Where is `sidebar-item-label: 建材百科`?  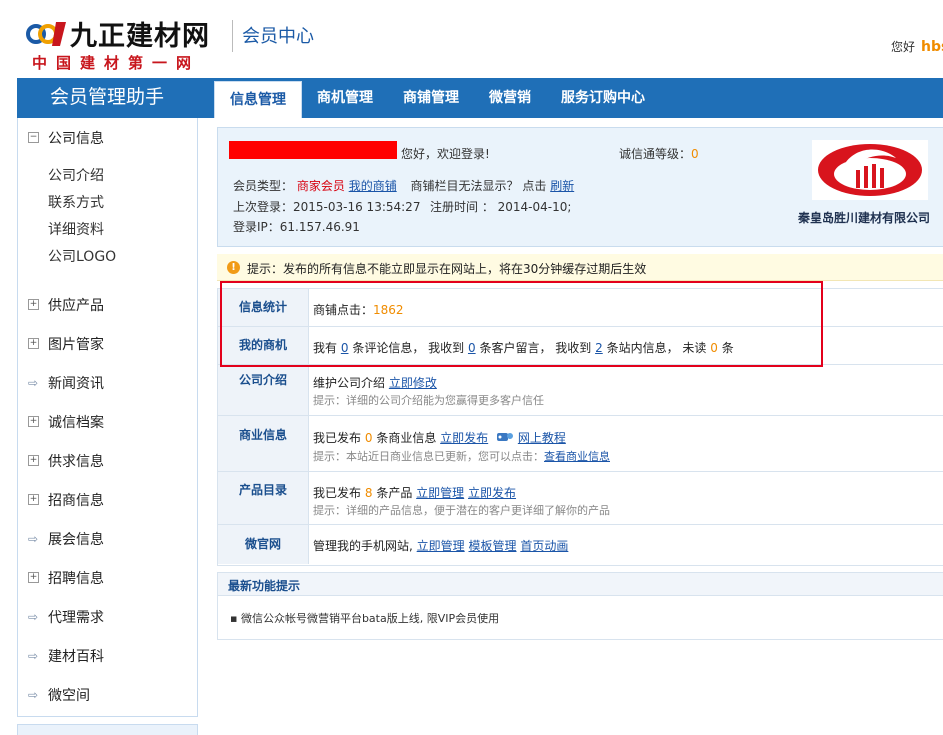
sidebar-item-label: 建材百科 is located at coordinates (76, 657).